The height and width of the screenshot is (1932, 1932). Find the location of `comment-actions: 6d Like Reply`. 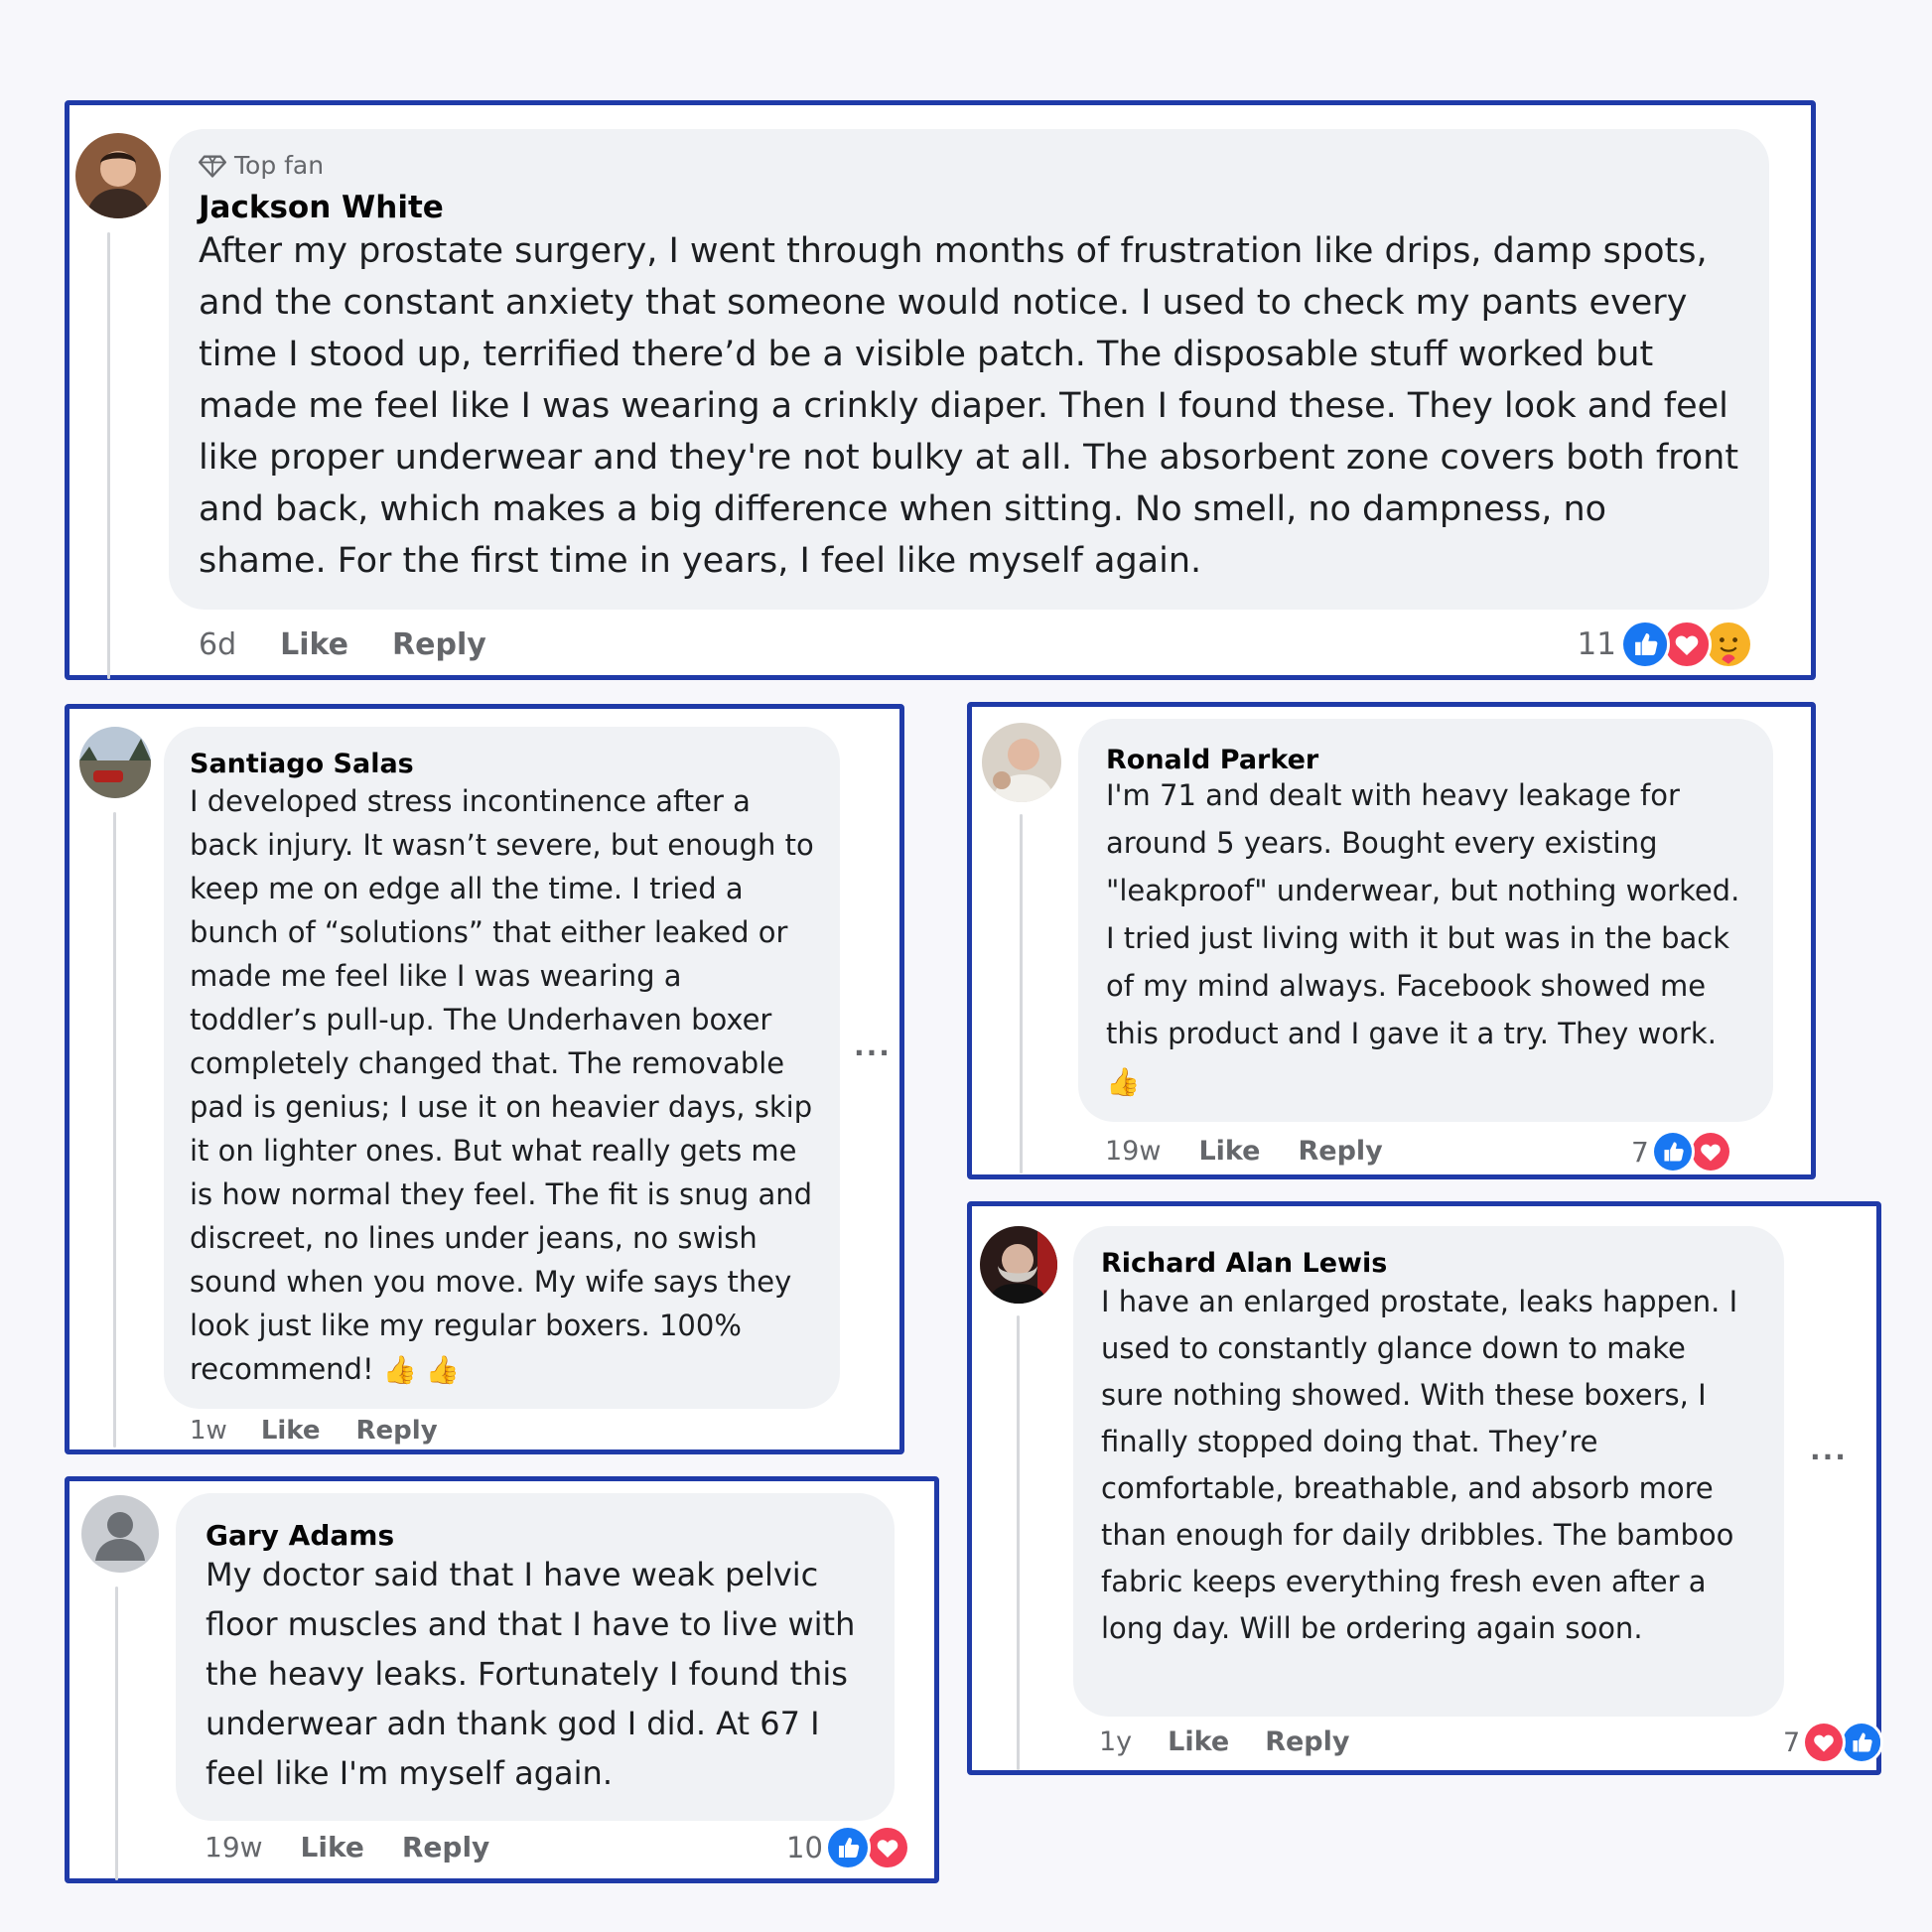

comment-actions: 6d Like Reply is located at coordinates (342, 645).